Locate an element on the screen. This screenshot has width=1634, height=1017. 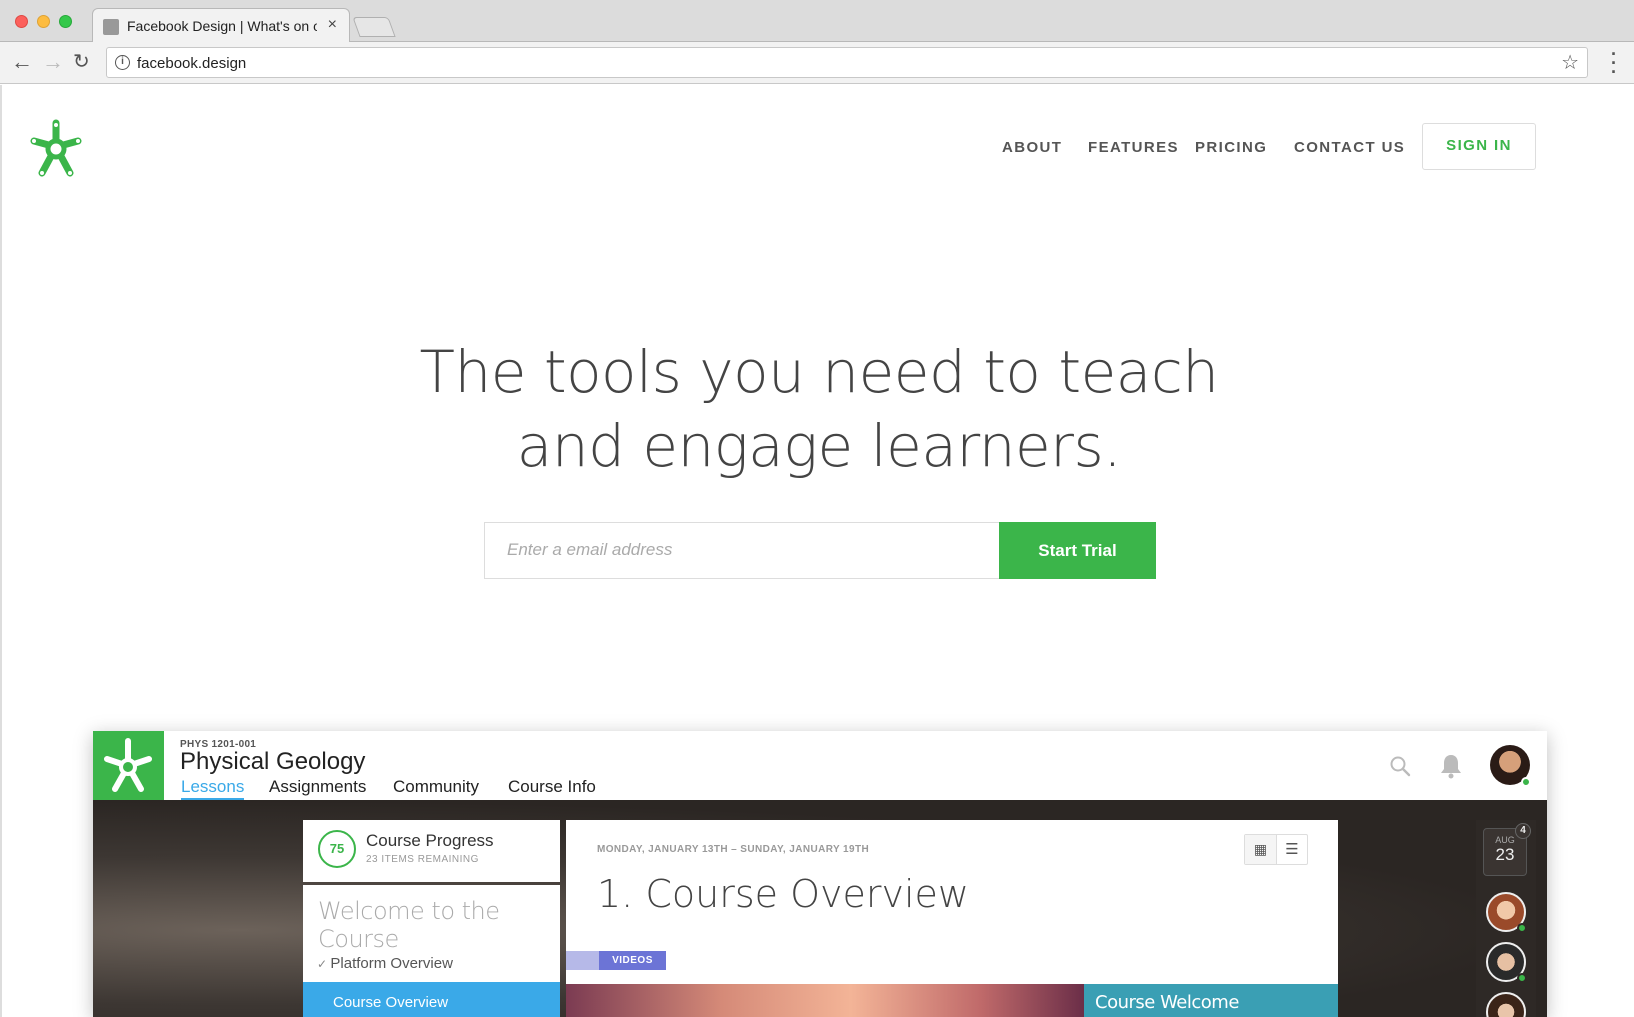
outline-item-platform-overview: ✓ Platform Overview is located at coordinates (385, 963).